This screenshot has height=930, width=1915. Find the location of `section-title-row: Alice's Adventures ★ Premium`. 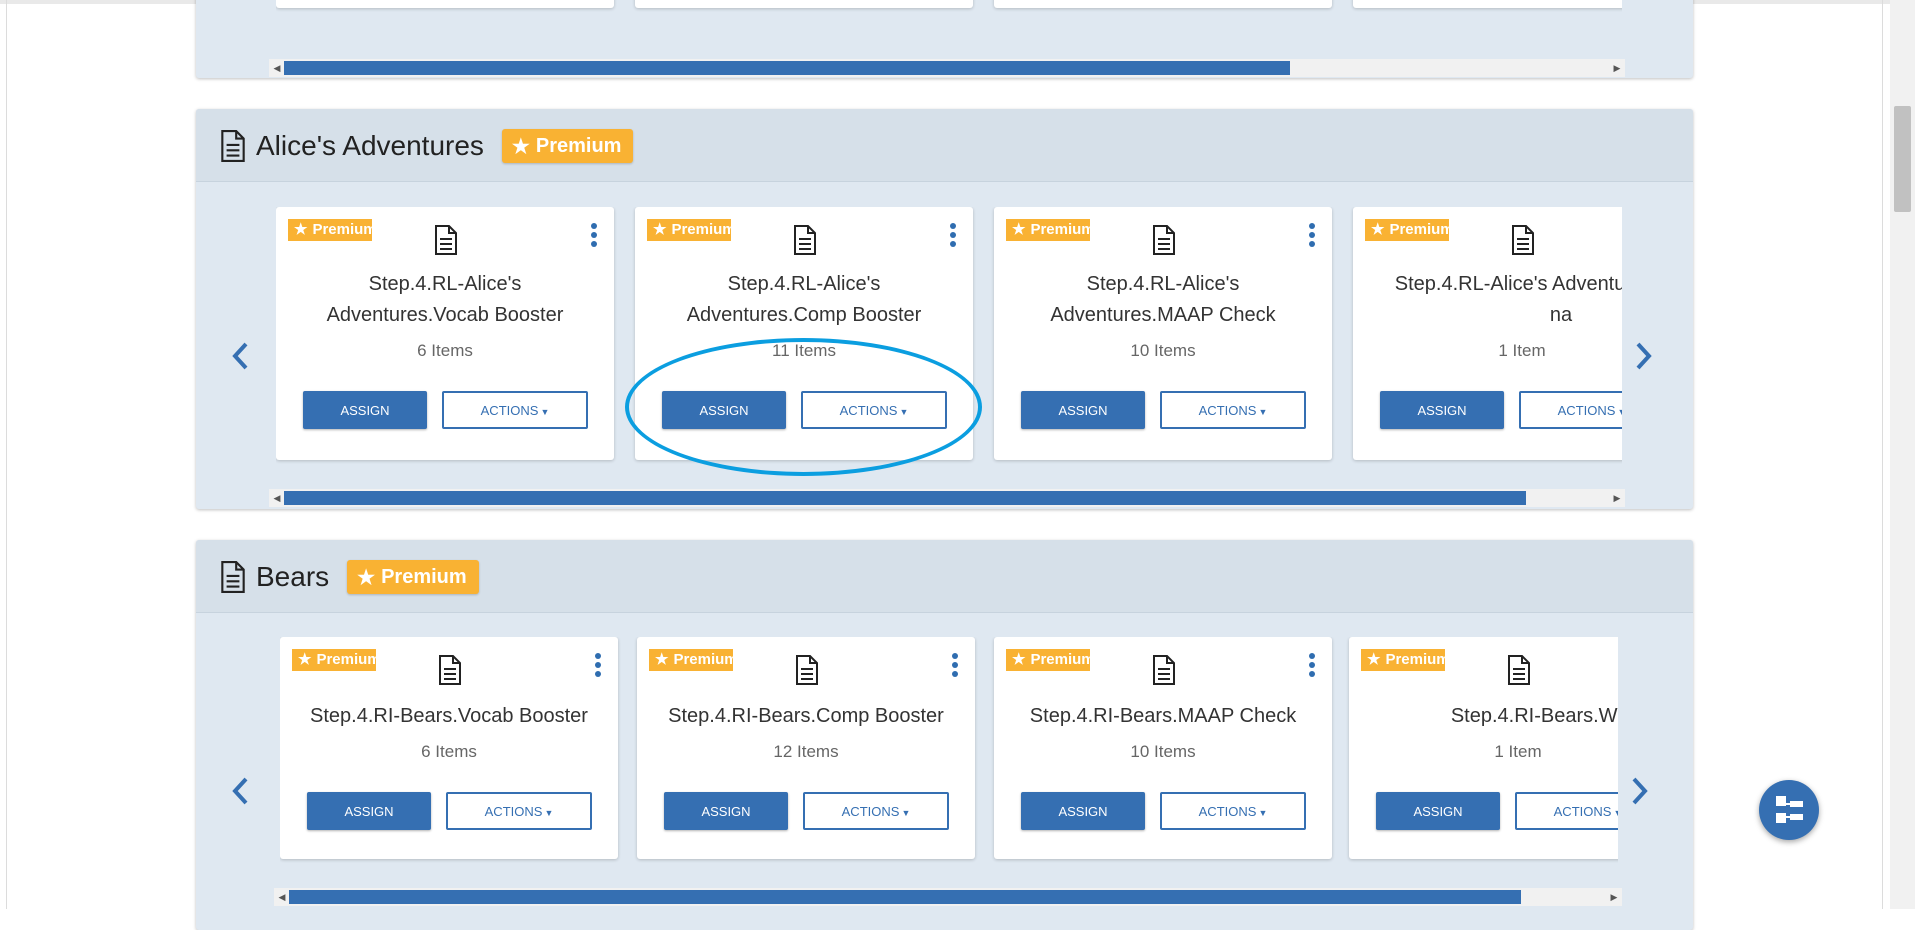

section-title-row: Alice's Adventures ★ Premium is located at coordinates (427, 146).